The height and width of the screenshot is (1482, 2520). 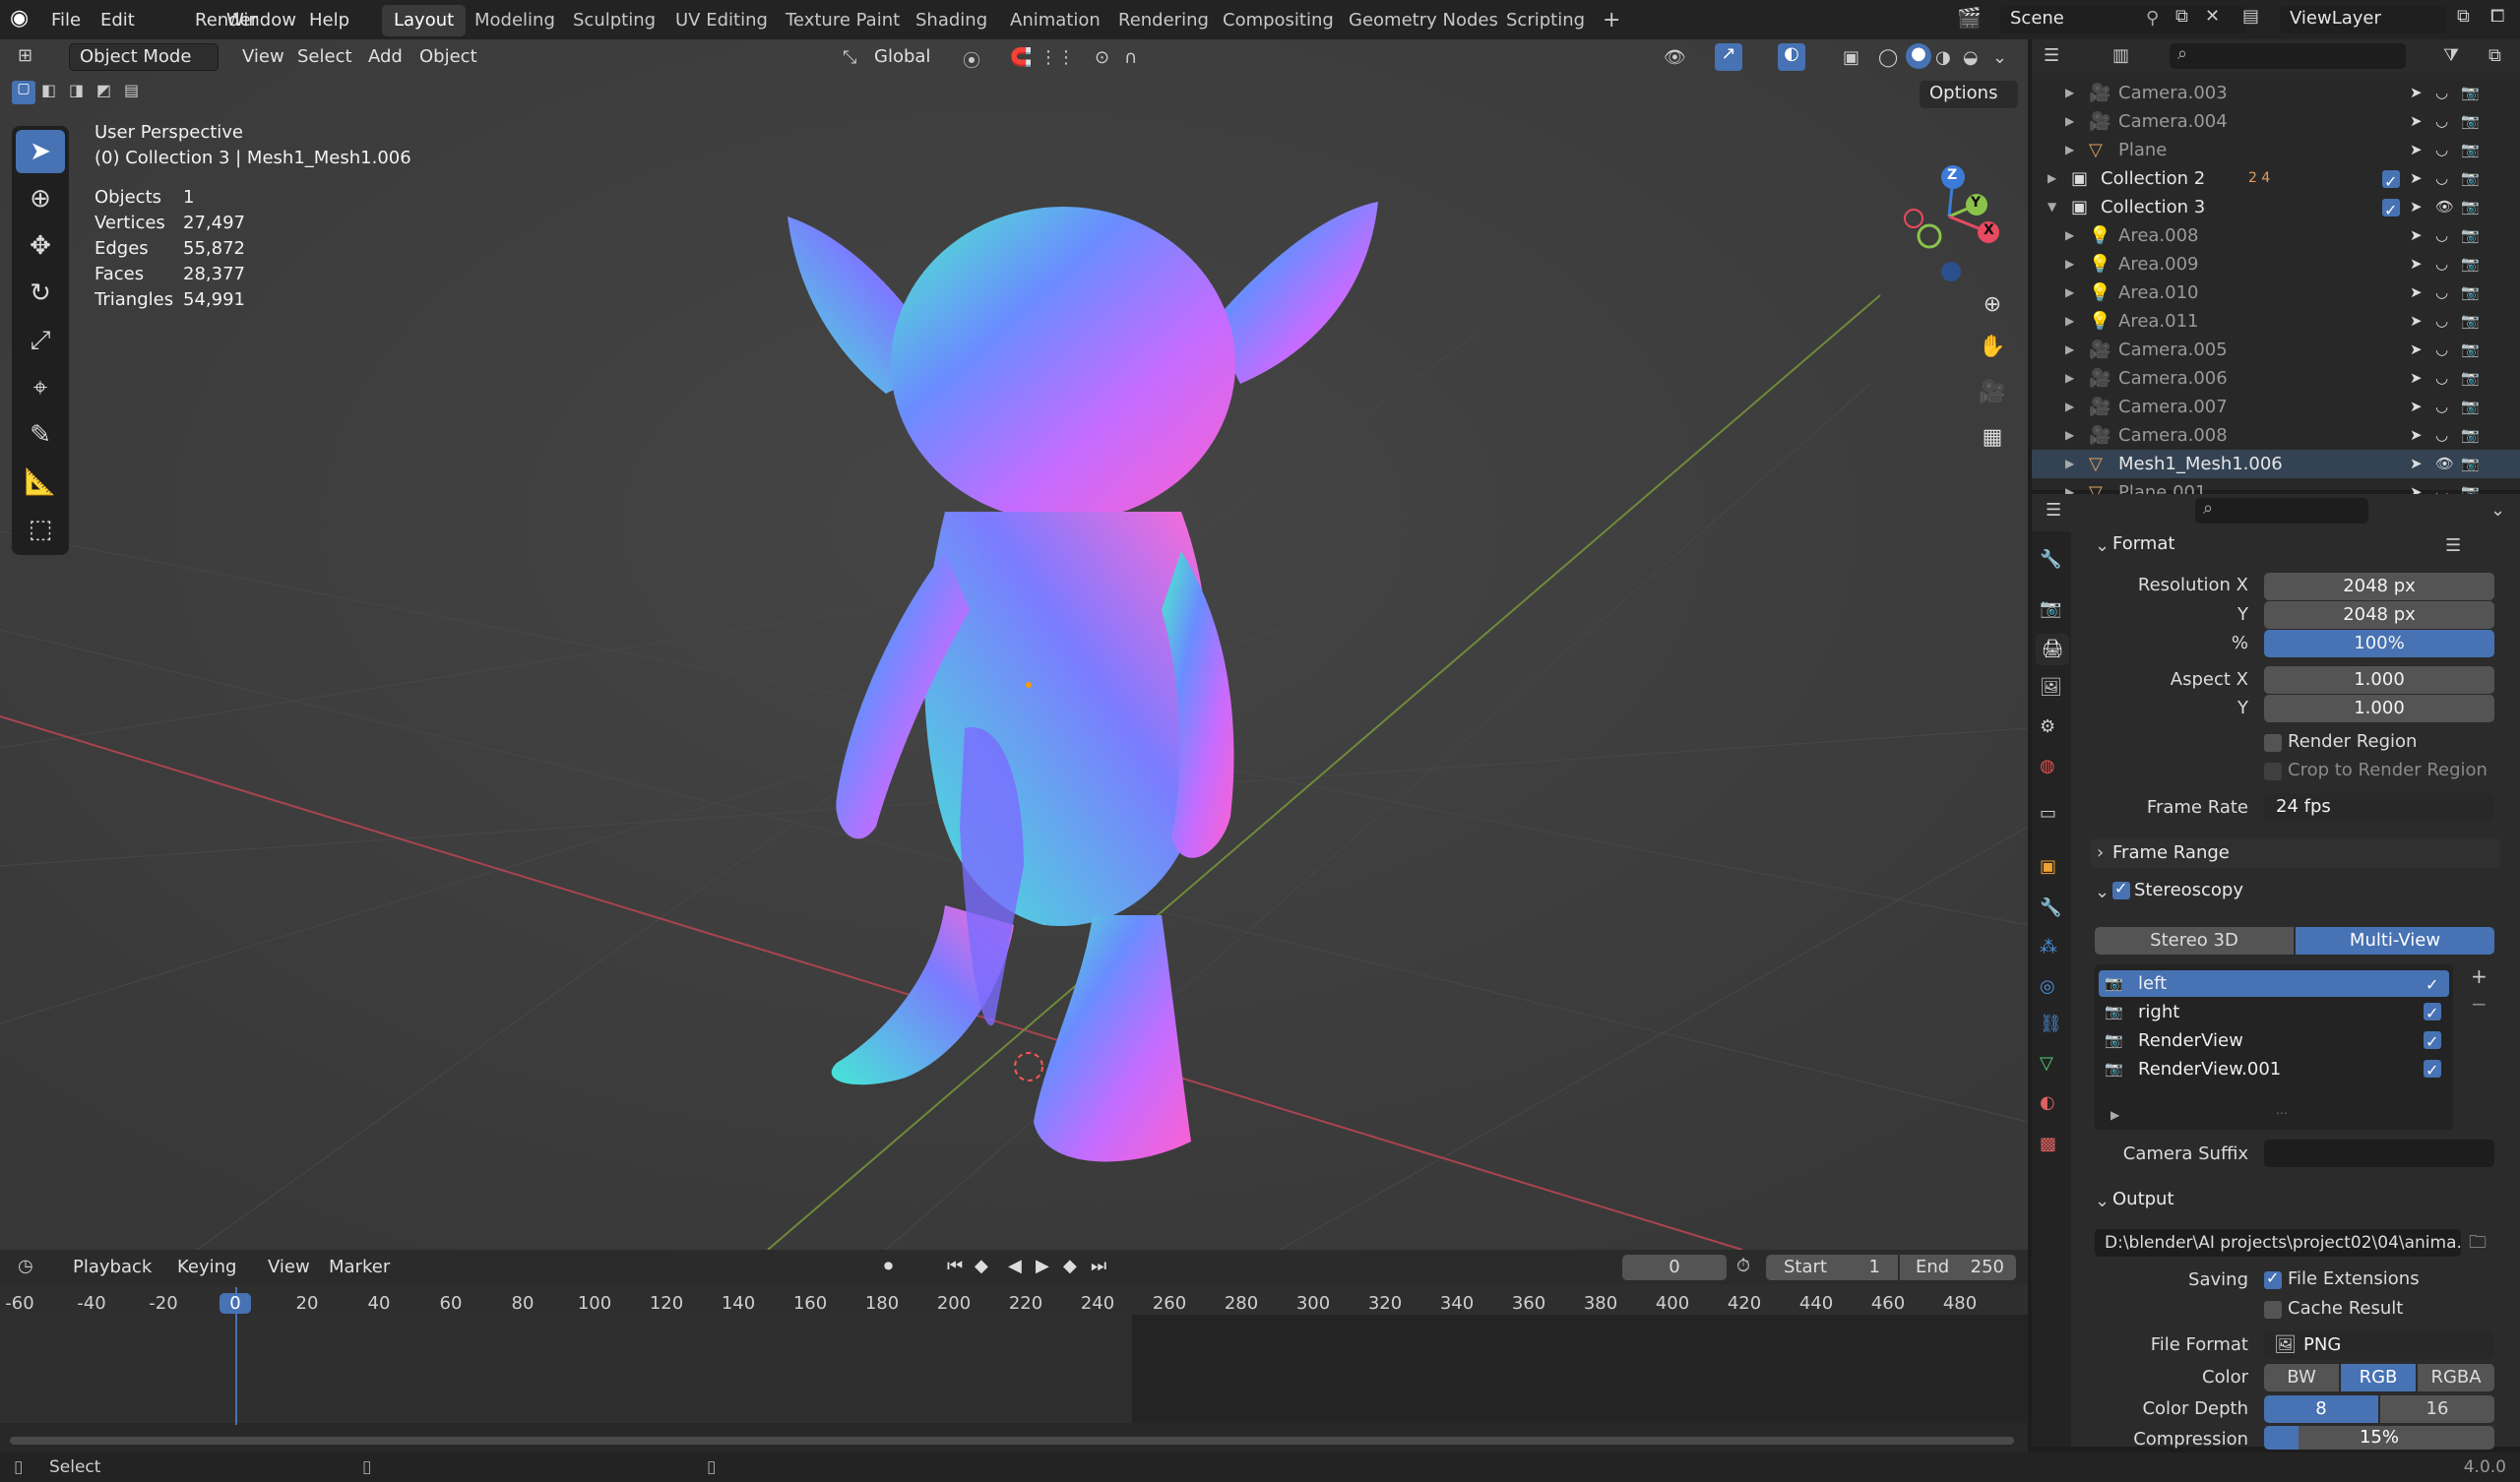 What do you see at coordinates (2273, 1310) in the screenshot?
I see `cache-result-checkbox` at bounding box center [2273, 1310].